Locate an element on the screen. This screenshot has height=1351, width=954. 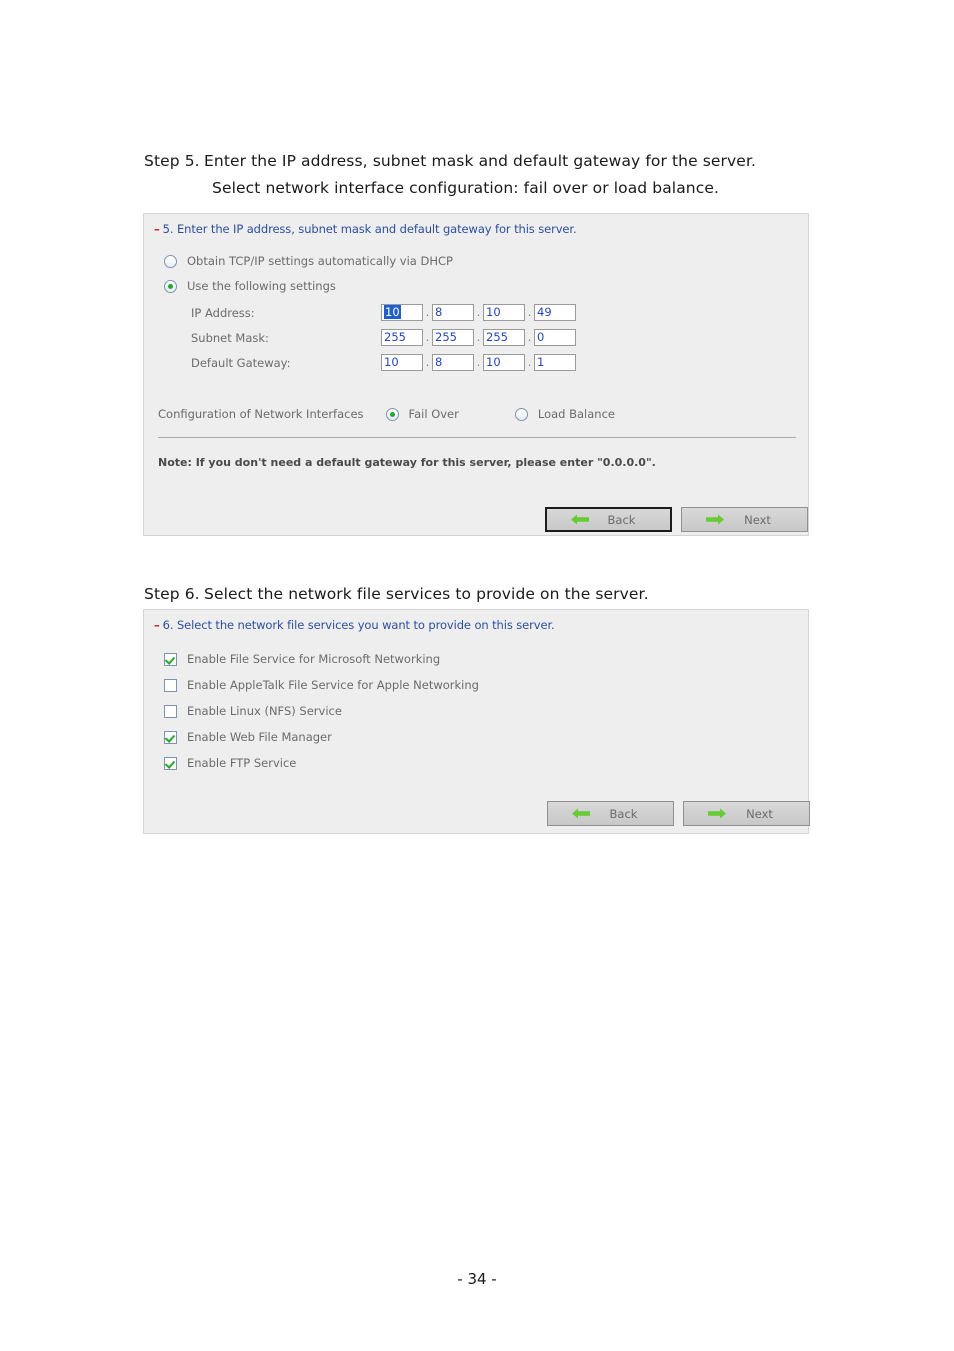
checkbox-nfs-label: Enable Linux (NFS) Service is located at coordinates (264, 711).